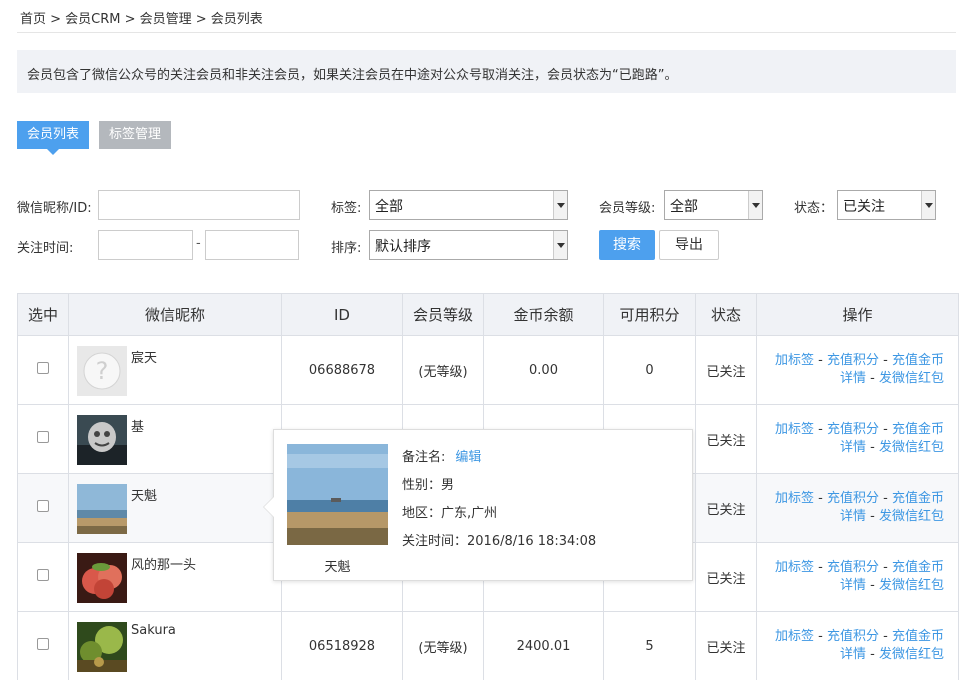 The image size is (971, 680). What do you see at coordinates (163, 563) in the screenshot?
I see `nickname: 风的那一头` at bounding box center [163, 563].